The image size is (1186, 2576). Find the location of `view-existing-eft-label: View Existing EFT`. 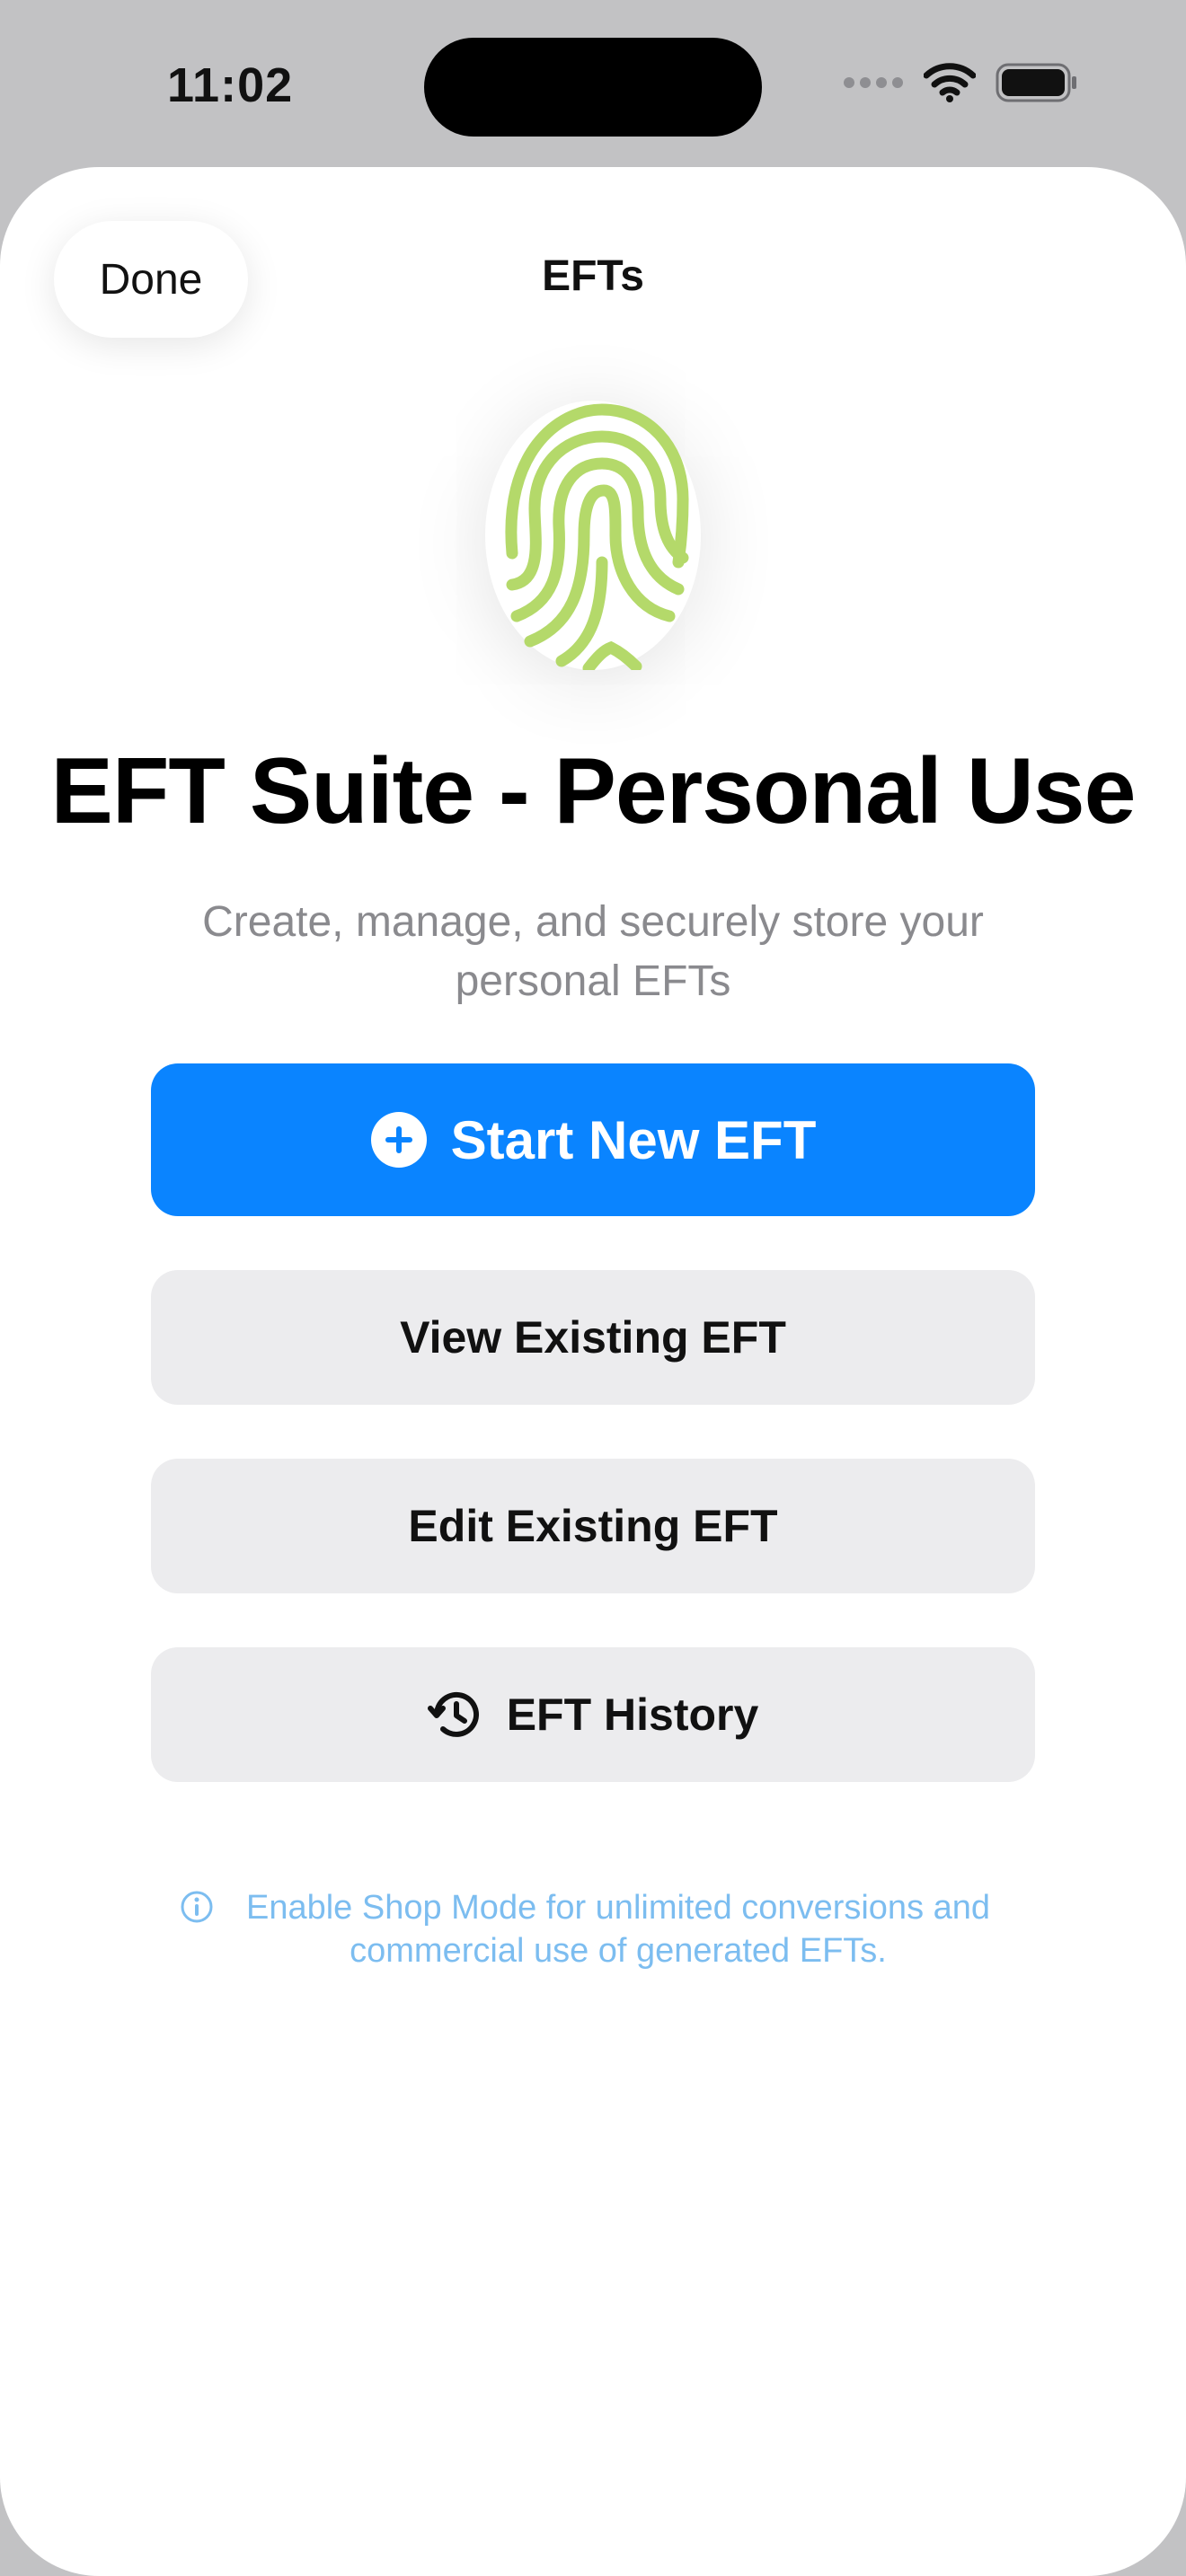

view-existing-eft-label: View Existing EFT is located at coordinates (593, 1337).